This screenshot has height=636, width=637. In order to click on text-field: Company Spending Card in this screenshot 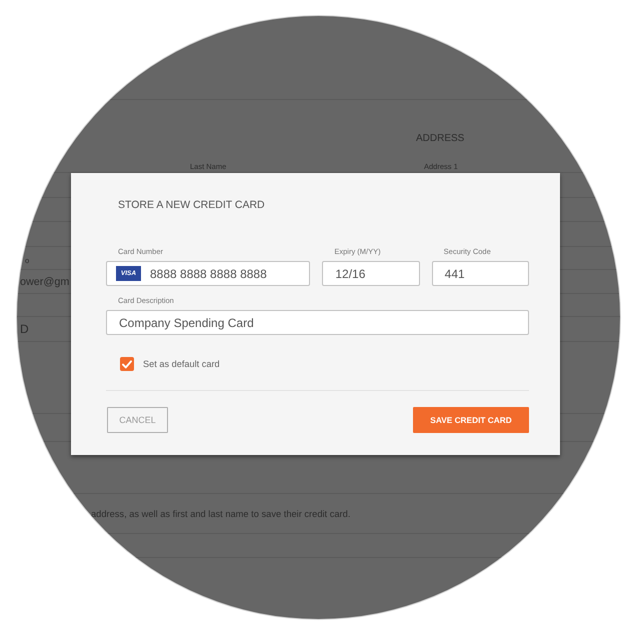, I will do `click(317, 322)`.